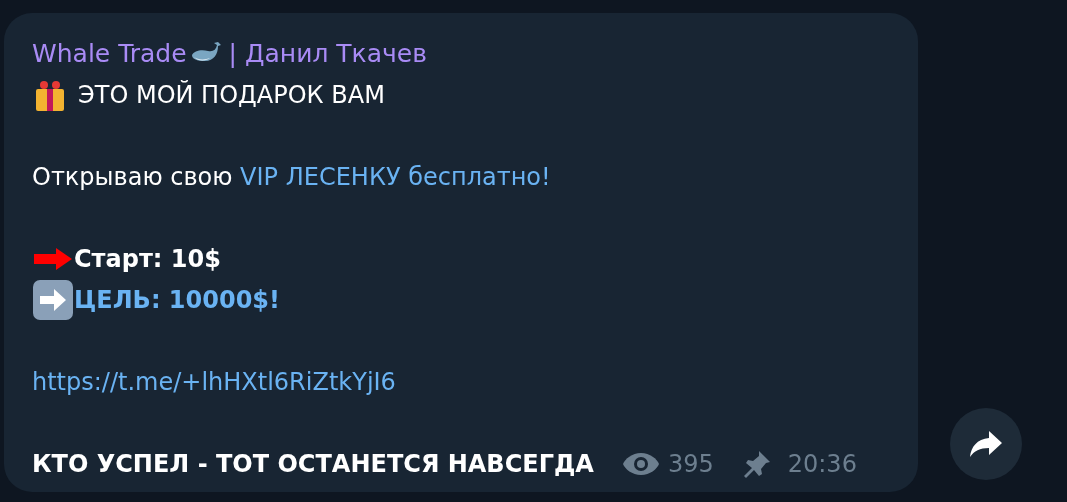 This screenshot has width=1067, height=502. Describe the element at coordinates (690, 463) in the screenshot. I see `view-count: 395` at that location.